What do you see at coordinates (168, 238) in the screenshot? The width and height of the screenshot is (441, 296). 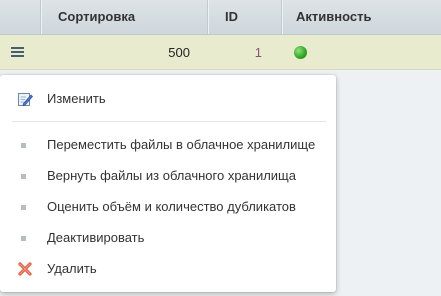 I see `menu-item-deactivate: Деактивировать` at bounding box center [168, 238].